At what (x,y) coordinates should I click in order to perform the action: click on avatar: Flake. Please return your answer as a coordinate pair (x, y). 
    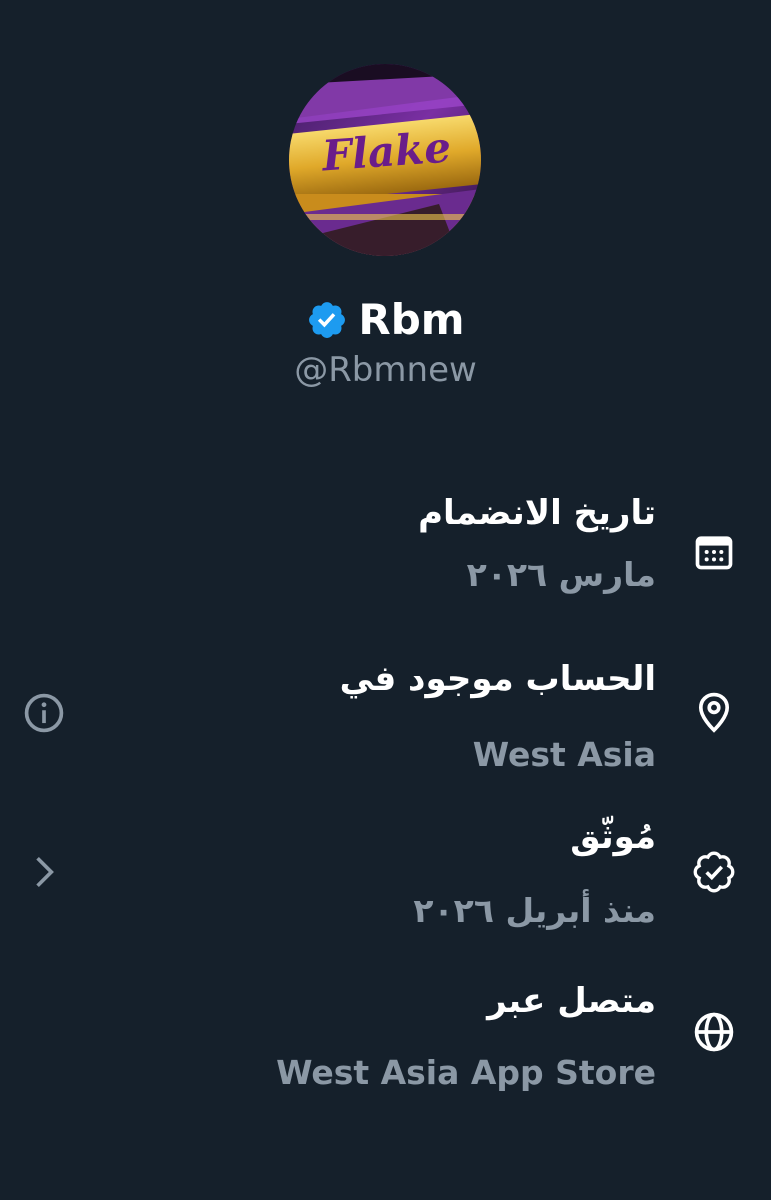
    Looking at the image, I should click on (385, 160).